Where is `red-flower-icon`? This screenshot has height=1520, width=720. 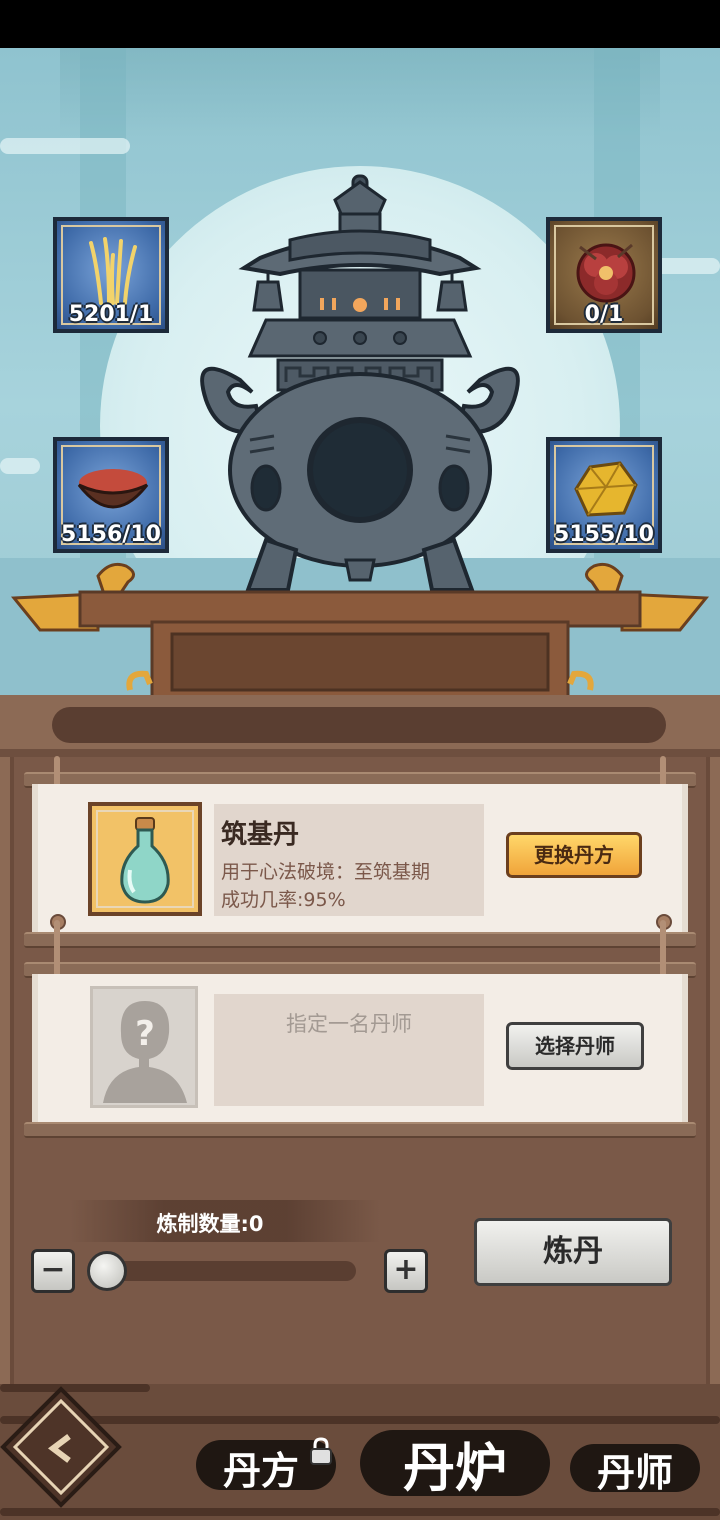
red-flower-icon is located at coordinates (606, 273).